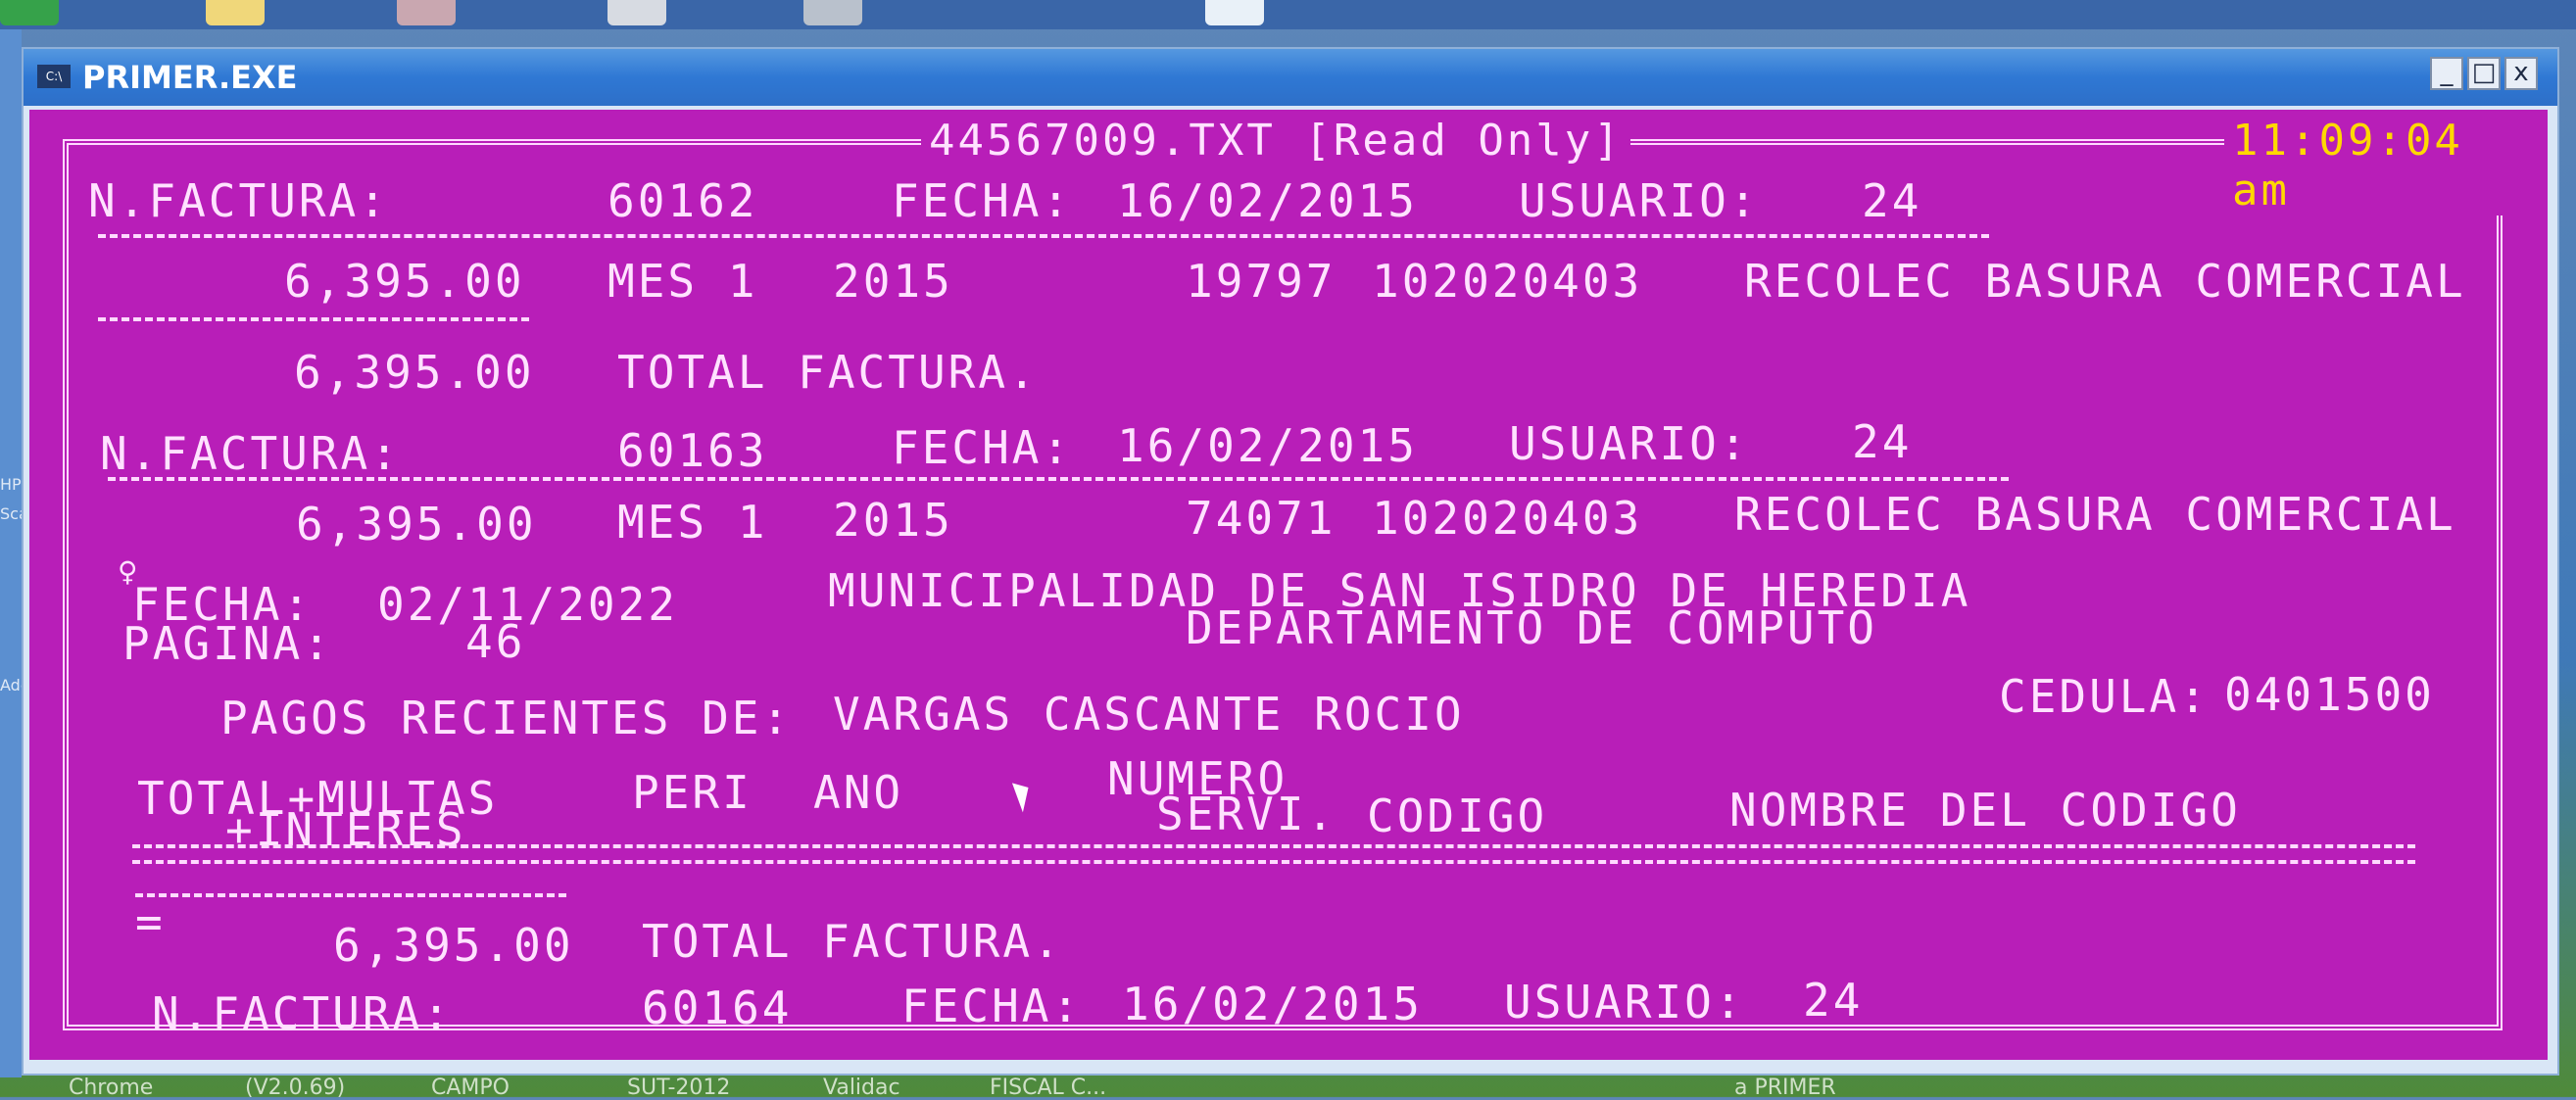 The image size is (2576, 1100). I want to click on desktop-top-strip, so click(1288, 14).